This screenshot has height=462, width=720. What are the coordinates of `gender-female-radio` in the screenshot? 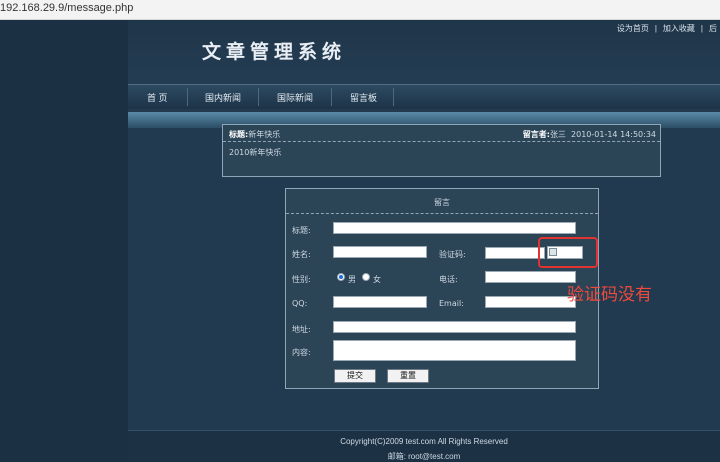 It's located at (366, 277).